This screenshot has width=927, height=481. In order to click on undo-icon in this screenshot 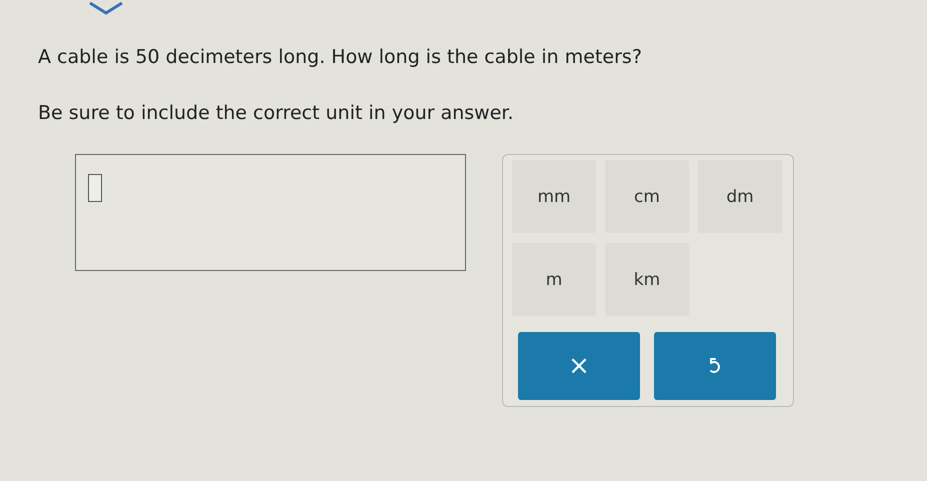, I will do `click(715, 366)`.